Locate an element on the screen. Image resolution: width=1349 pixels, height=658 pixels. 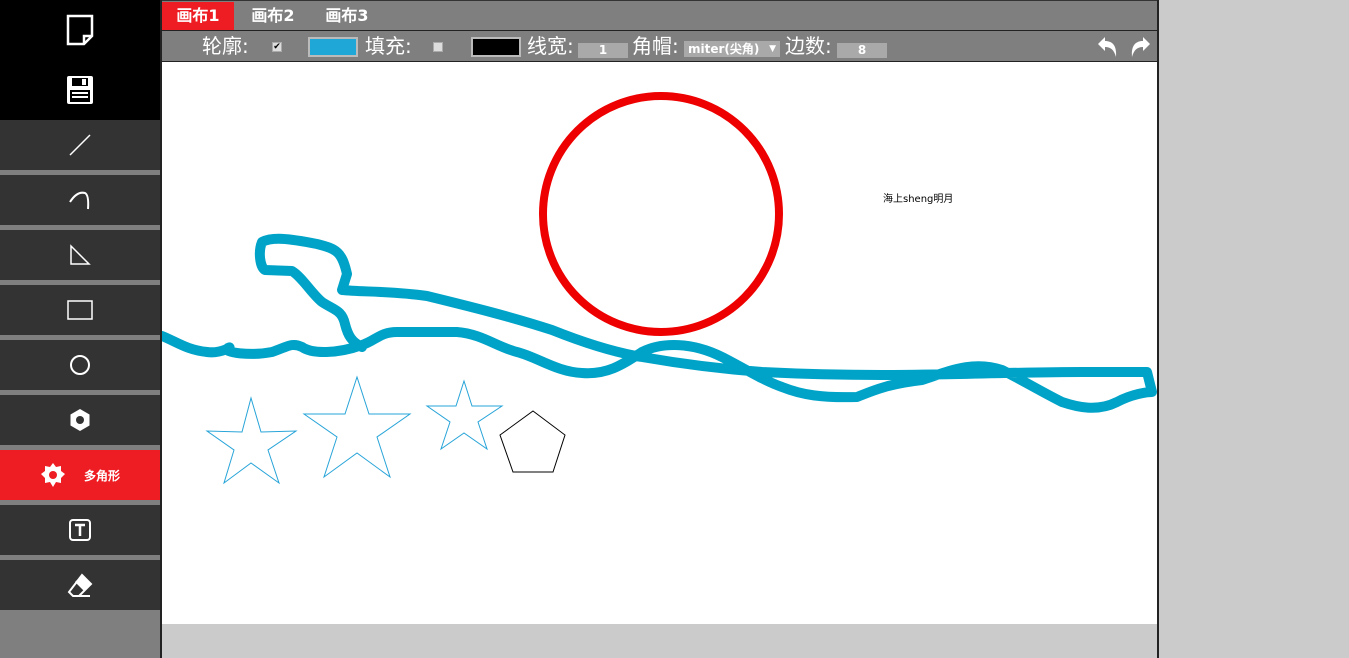
sidebar: 多角形 is located at coordinates (80, 329).